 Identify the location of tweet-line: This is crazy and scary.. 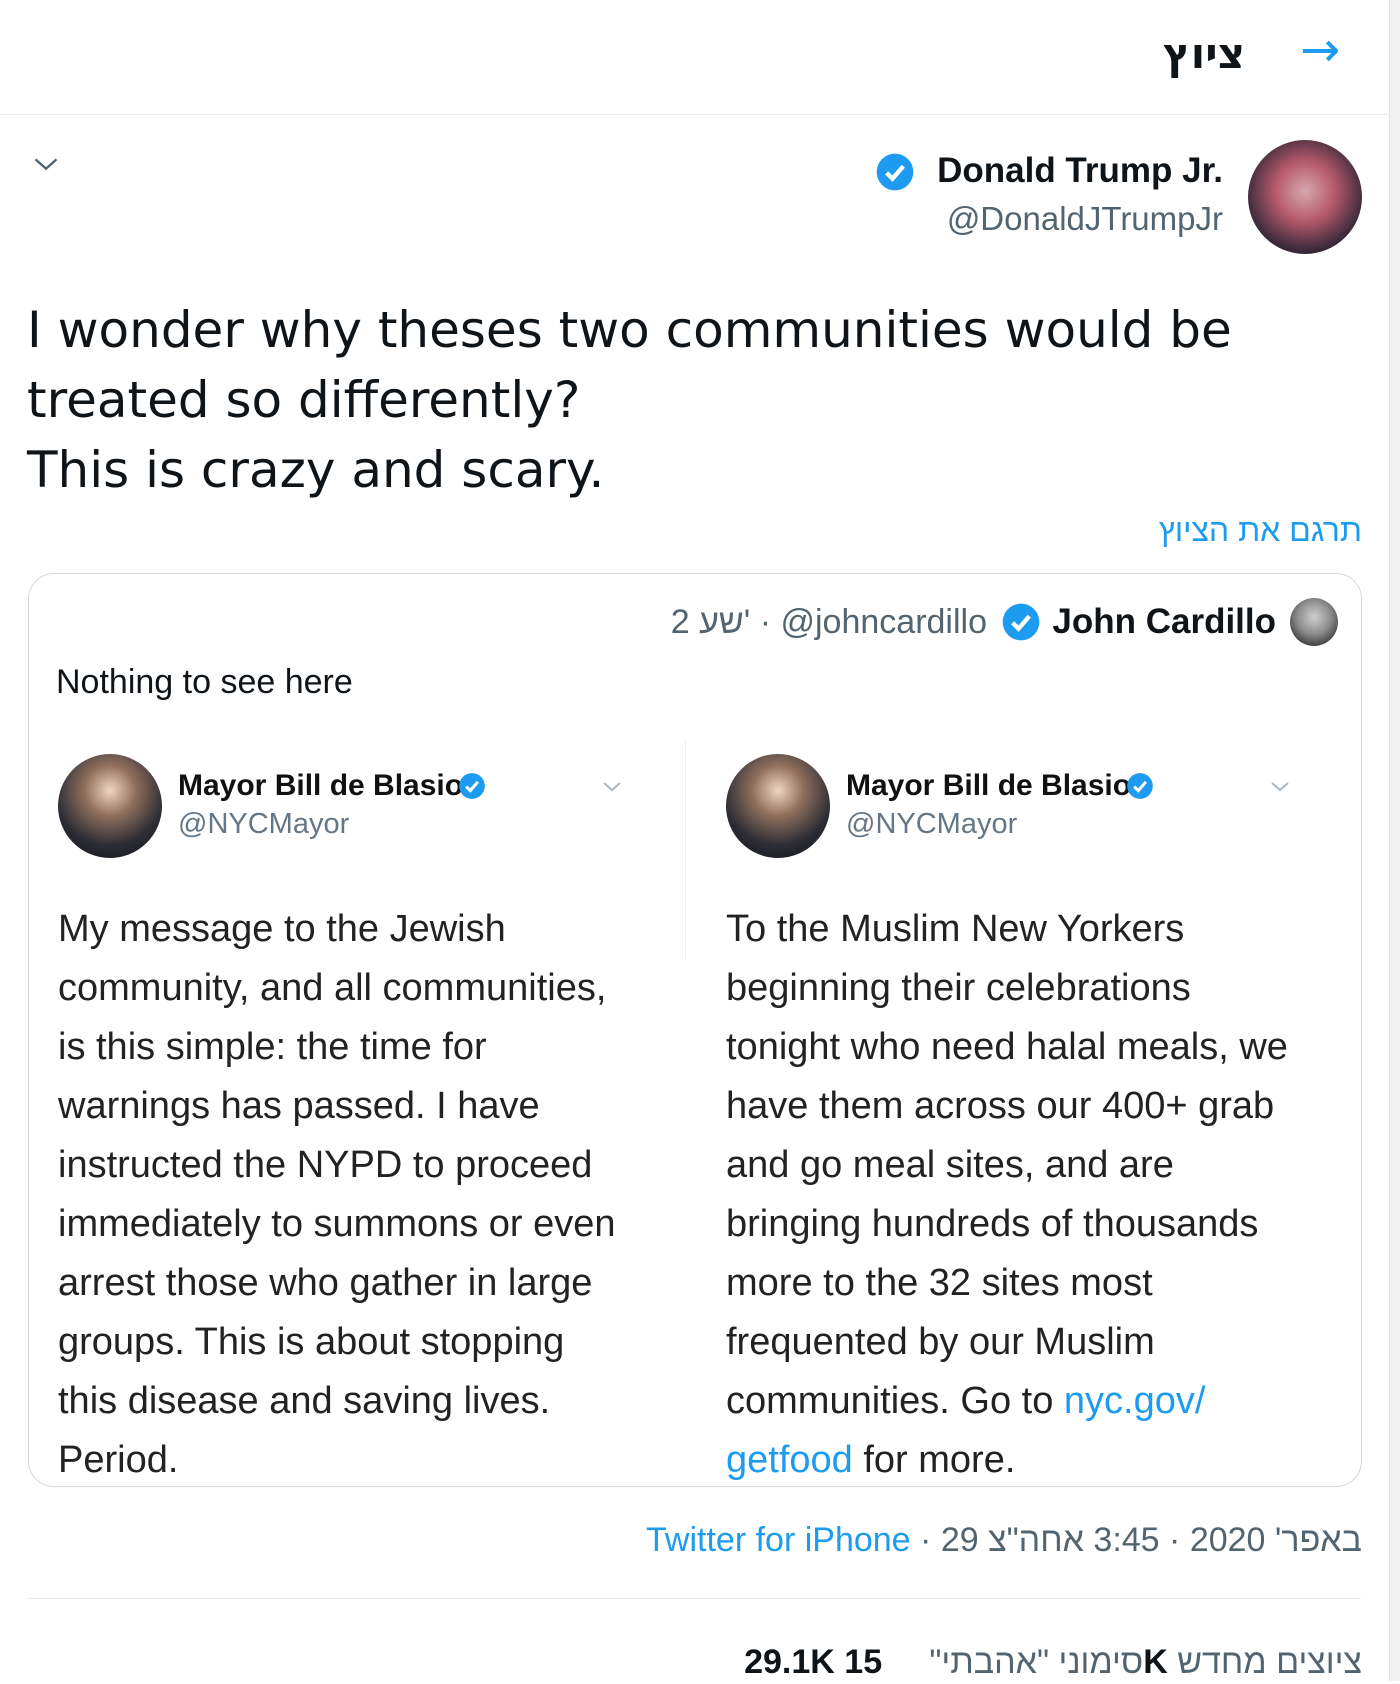
(316, 470).